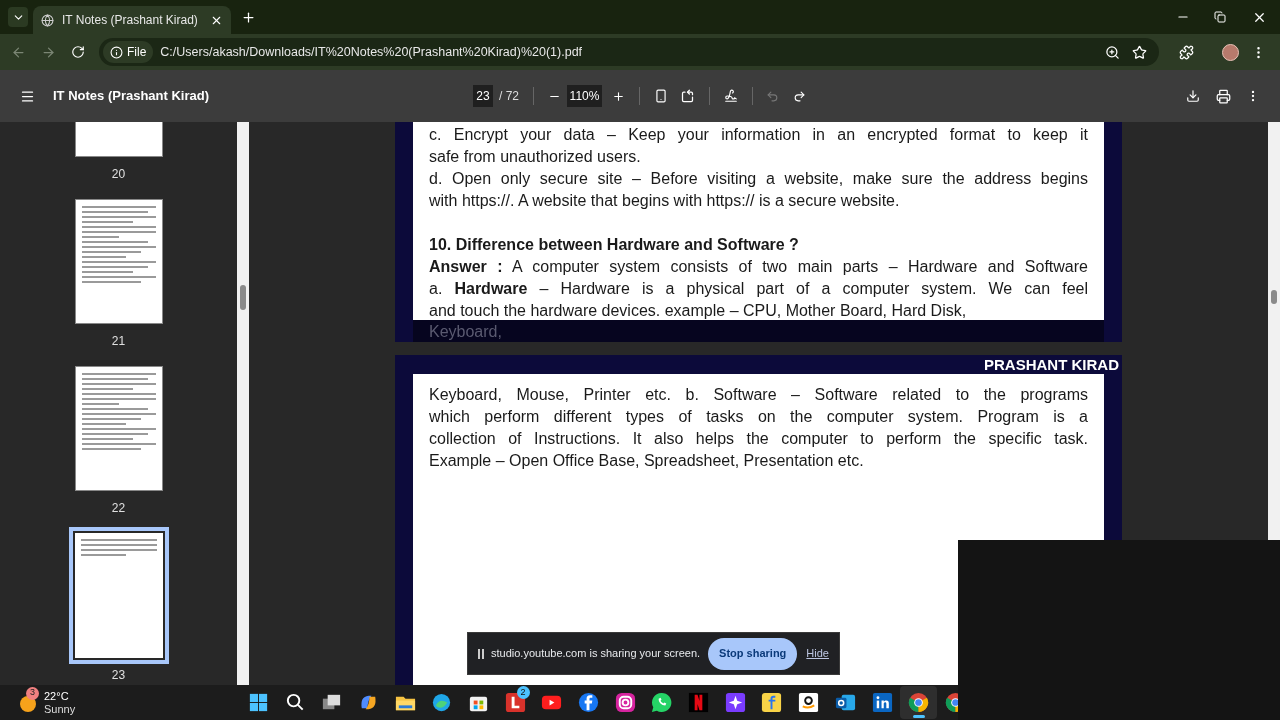  I want to click on notification-badge: 3, so click(32, 693).